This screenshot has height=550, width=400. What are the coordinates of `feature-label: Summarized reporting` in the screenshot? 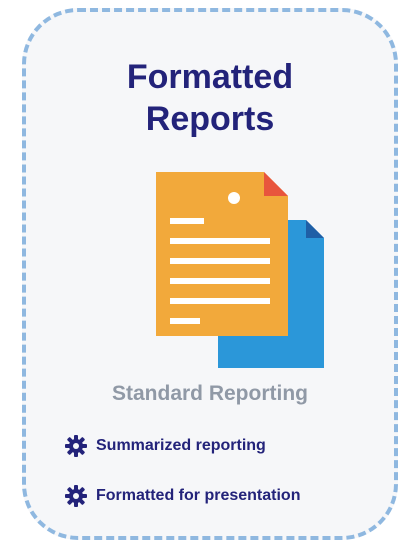 It's located at (181, 445).